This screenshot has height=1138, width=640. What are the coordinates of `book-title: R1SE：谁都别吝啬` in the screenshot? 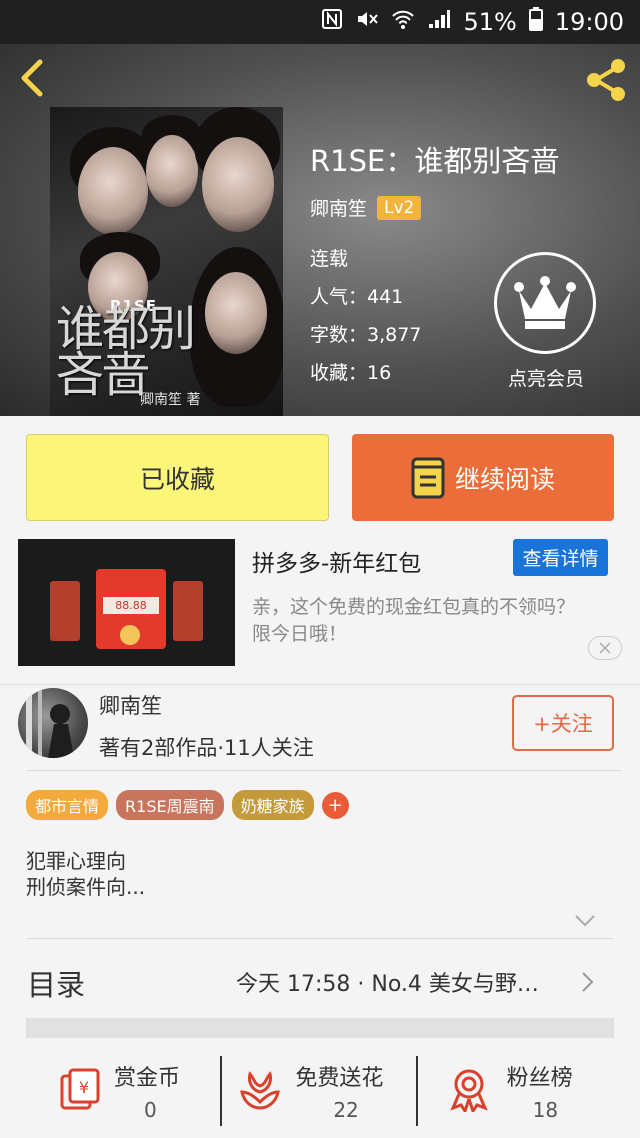 It's located at (435, 161).